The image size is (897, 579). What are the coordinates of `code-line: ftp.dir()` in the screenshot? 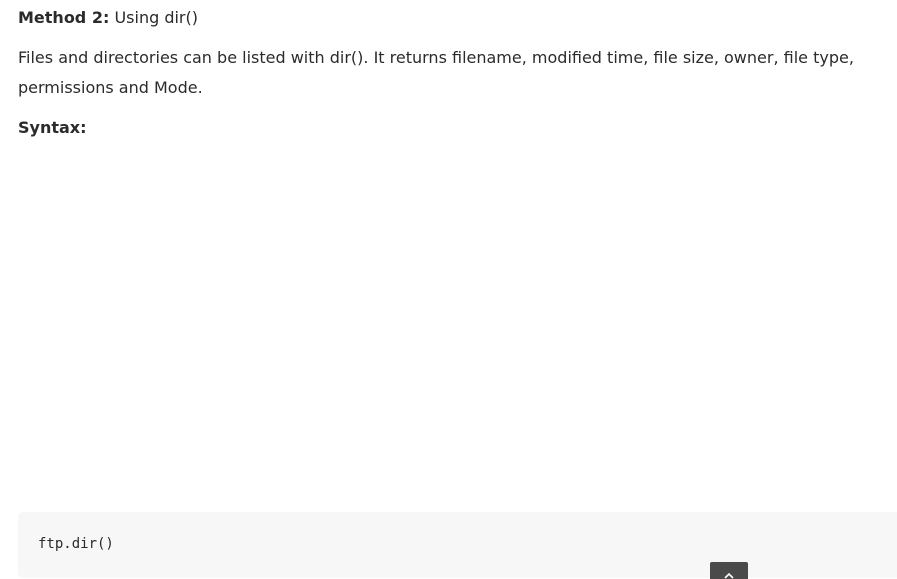 It's located at (76, 544).